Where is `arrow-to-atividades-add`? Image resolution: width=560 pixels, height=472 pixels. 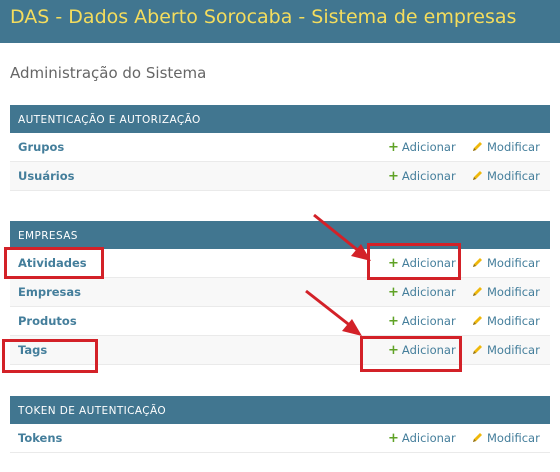
arrow-to-atividades-add is located at coordinates (342, 237).